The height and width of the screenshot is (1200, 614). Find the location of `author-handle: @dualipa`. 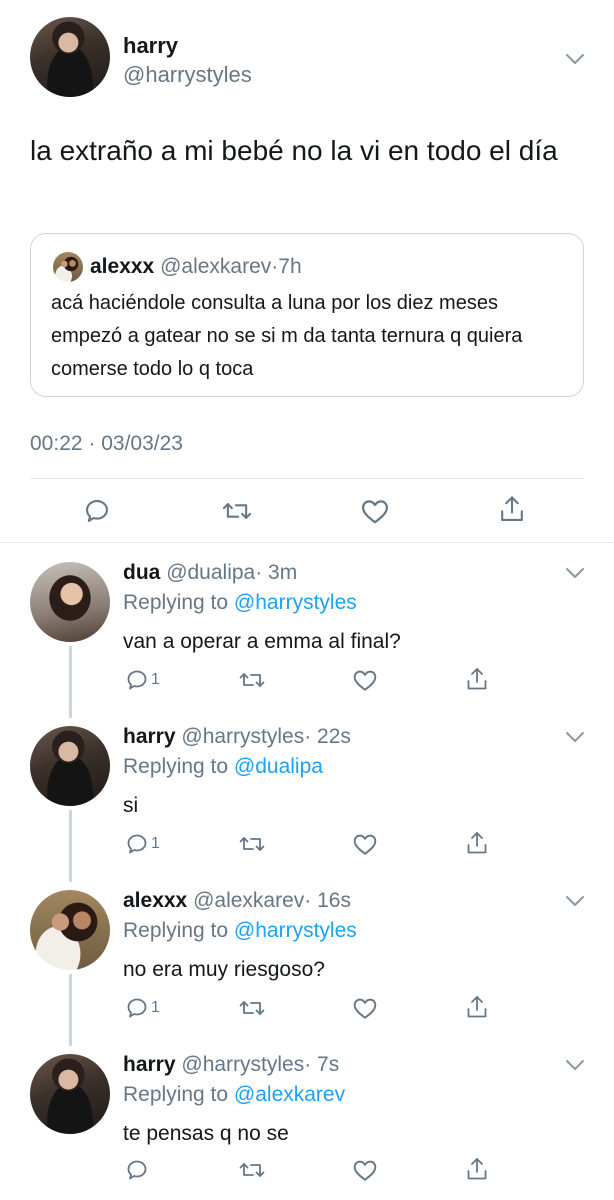

author-handle: @dualipa is located at coordinates (210, 572).